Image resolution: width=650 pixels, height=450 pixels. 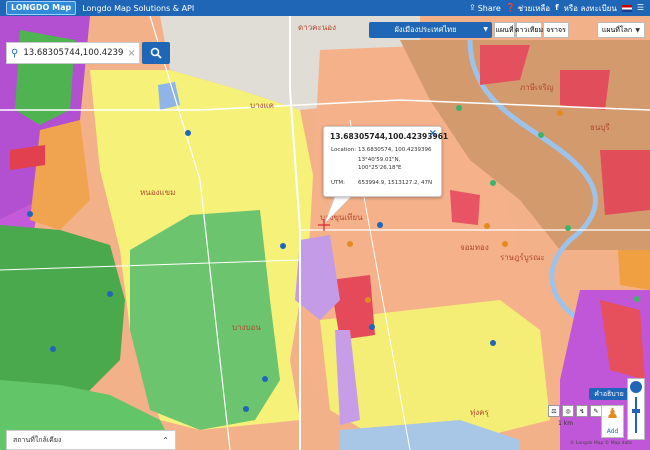 I want to click on clear-search-button: ×, so click(x=131, y=53).